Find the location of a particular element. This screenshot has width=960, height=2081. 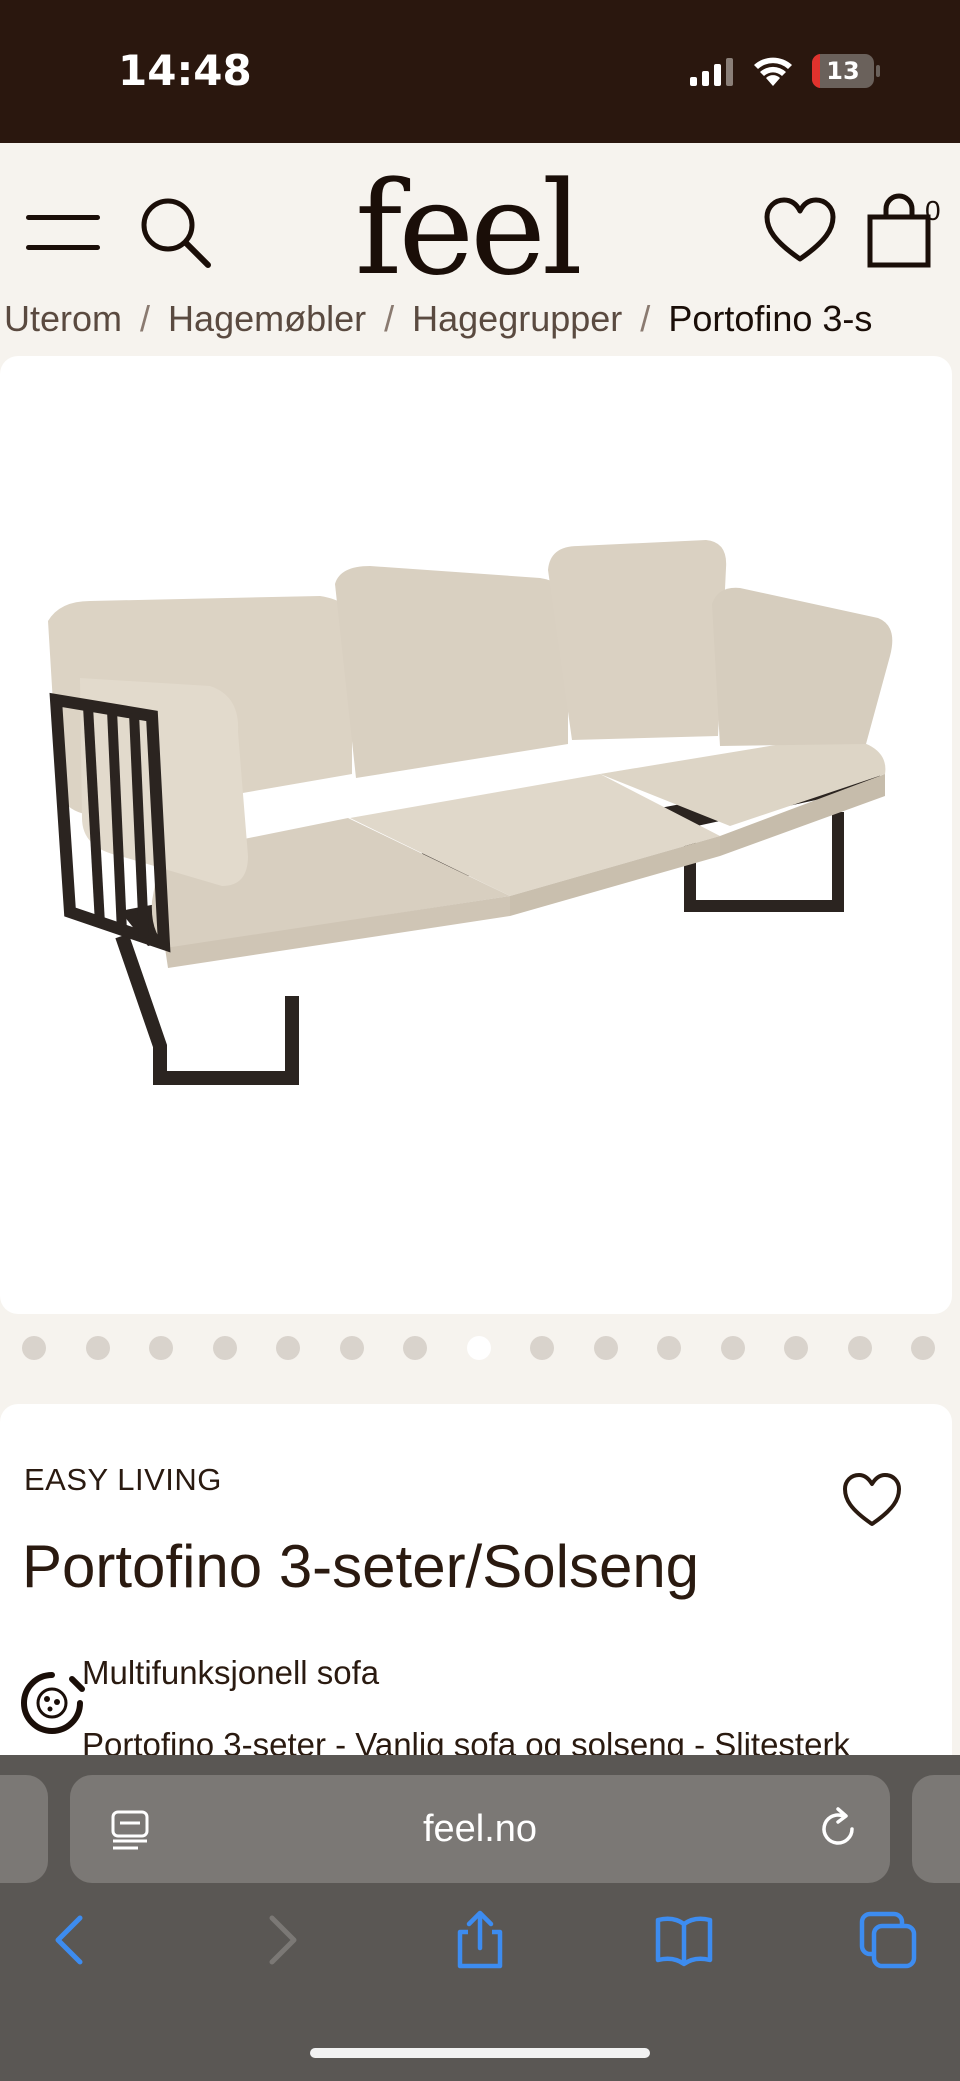

home-indicator is located at coordinates (480, 2053).